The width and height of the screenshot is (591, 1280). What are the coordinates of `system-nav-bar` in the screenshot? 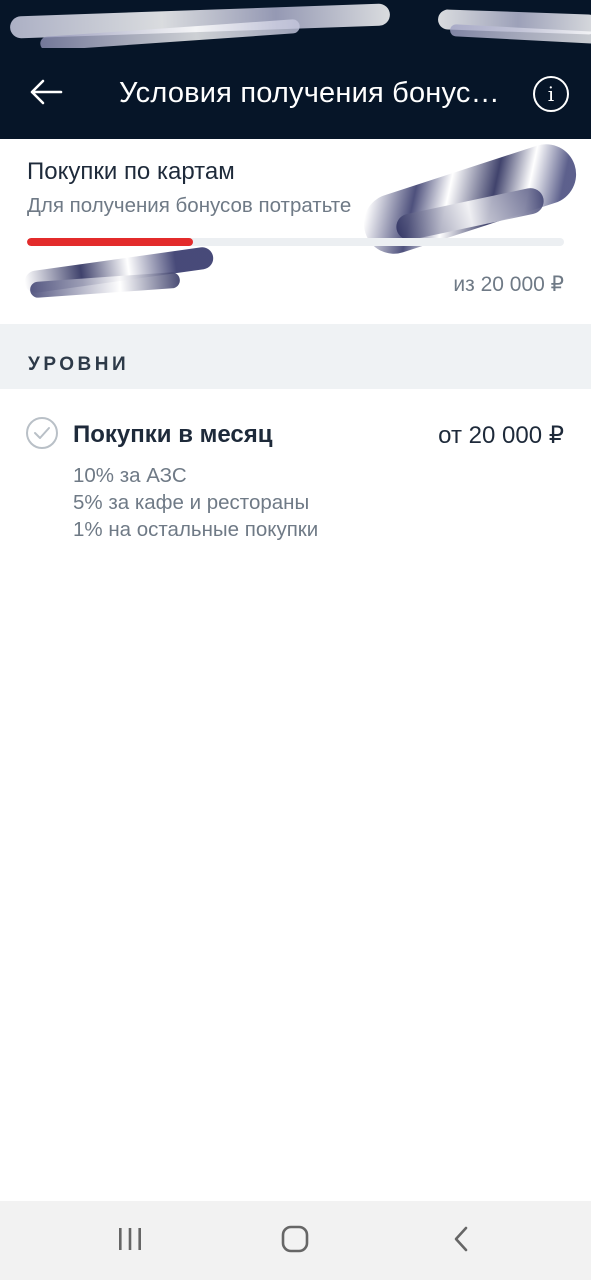 It's located at (295, 1240).